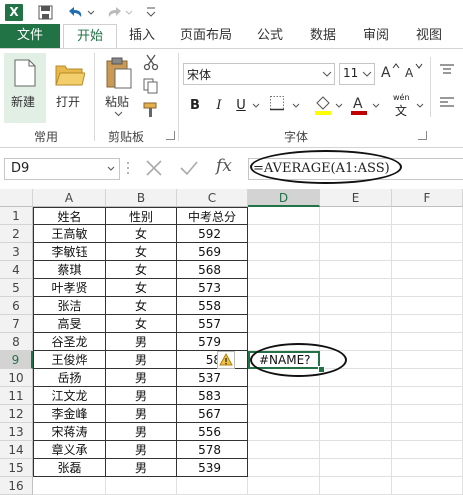  Describe the element at coordinates (69, 378) in the screenshot. I see `cell-a10: 岳扬` at that location.